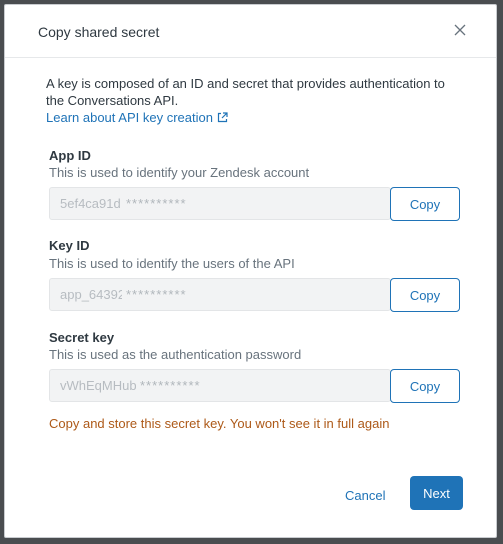 This screenshot has height=544, width=503. Describe the element at coordinates (220, 203) in the screenshot. I see `app-id-field: 5ef4ca91d **********` at that location.